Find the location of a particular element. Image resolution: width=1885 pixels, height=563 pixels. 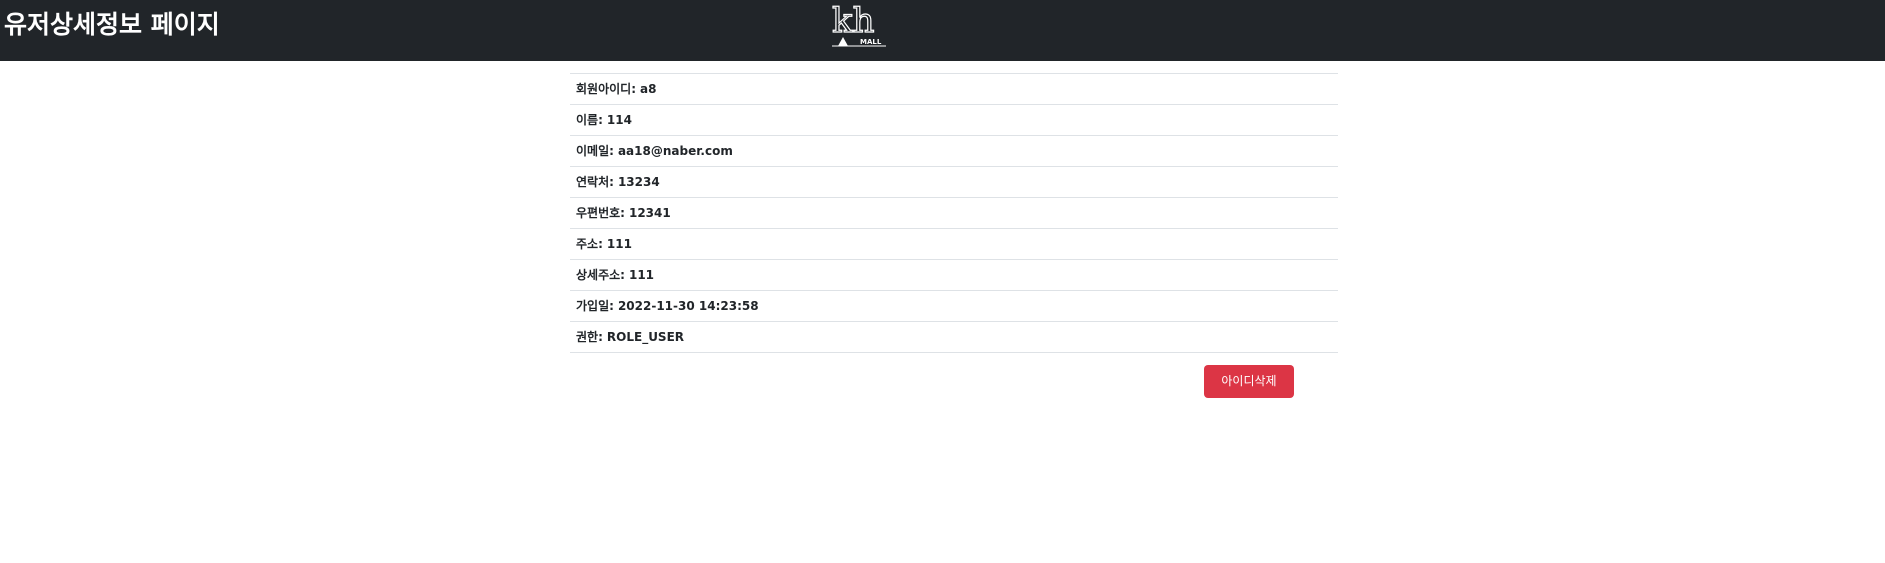

detail-value: 114 is located at coordinates (619, 120).